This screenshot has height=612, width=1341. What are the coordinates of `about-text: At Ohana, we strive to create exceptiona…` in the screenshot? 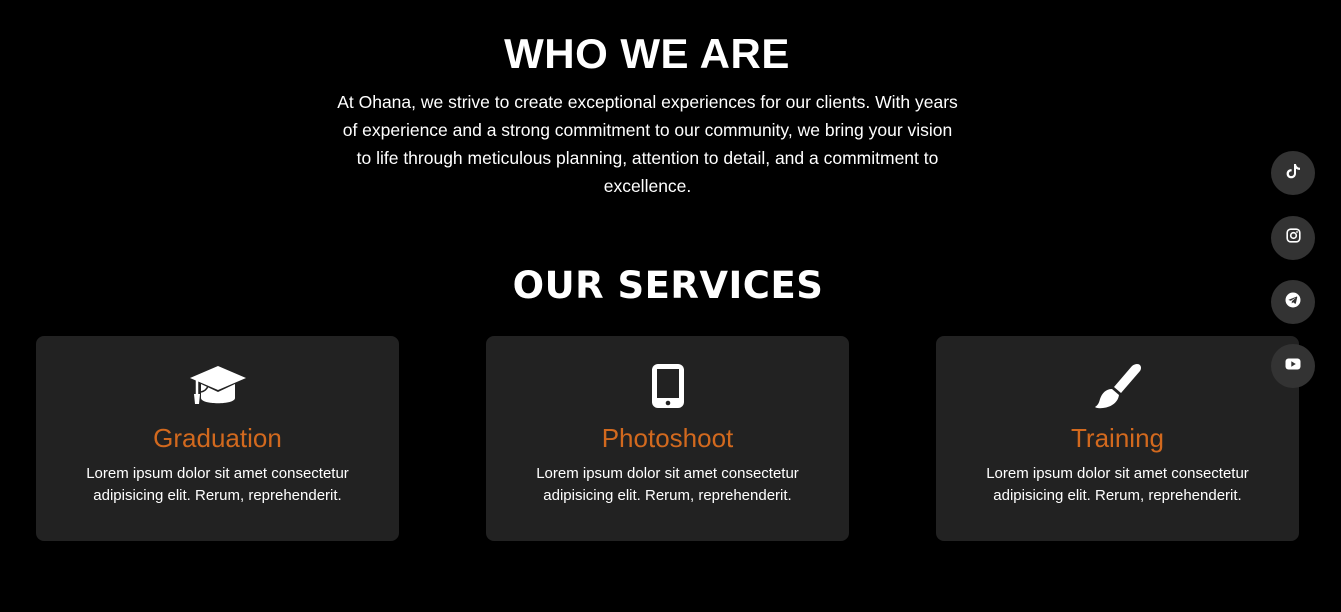 It's located at (647, 144).